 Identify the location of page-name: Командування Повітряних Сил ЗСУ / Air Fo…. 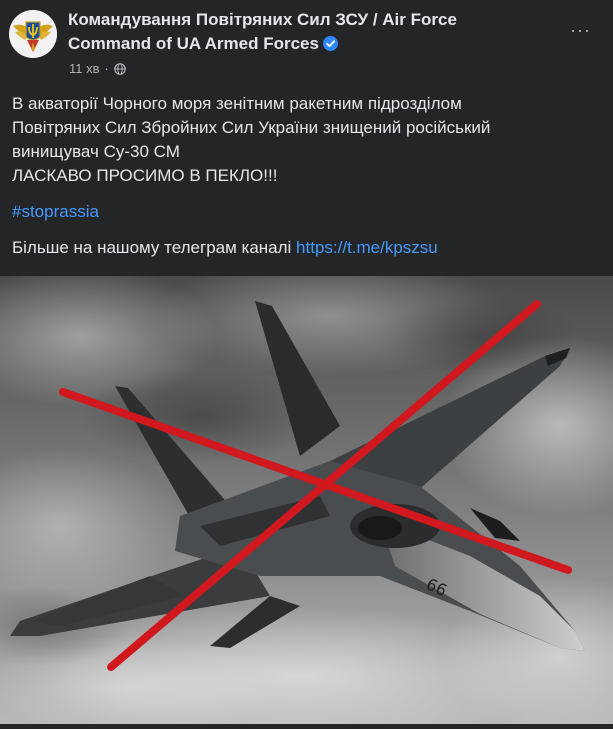
(303, 32).